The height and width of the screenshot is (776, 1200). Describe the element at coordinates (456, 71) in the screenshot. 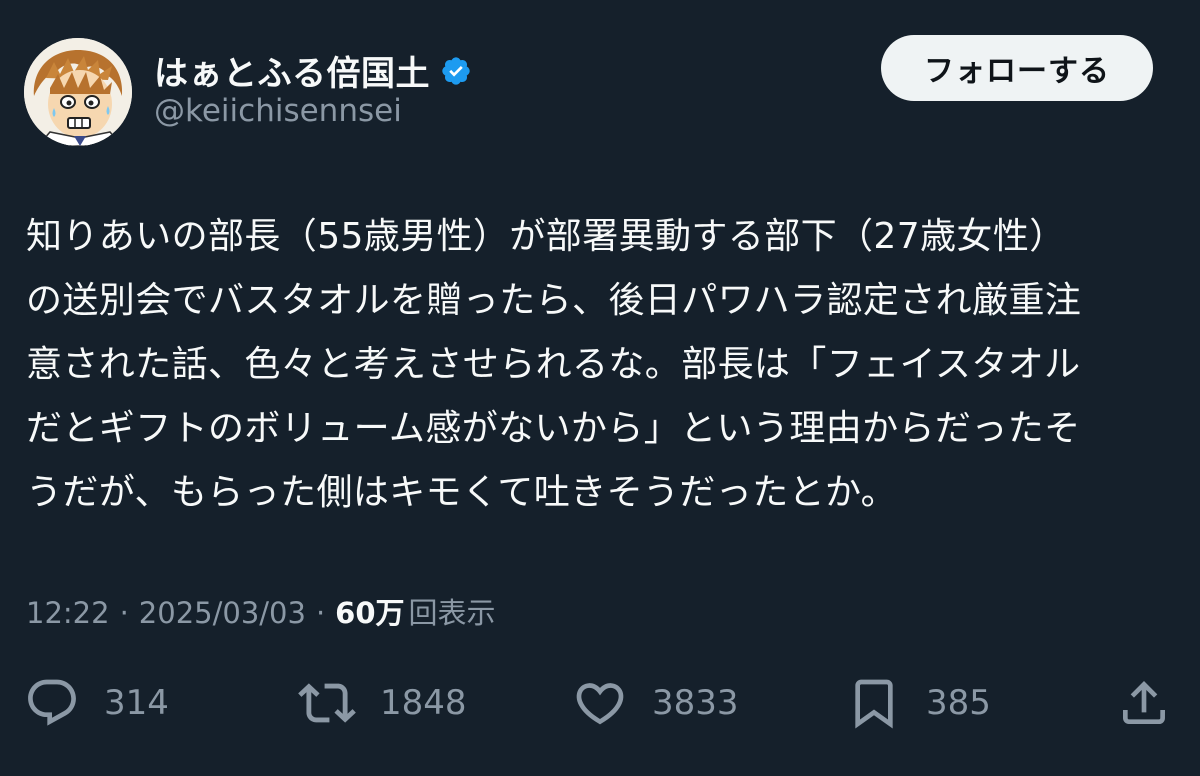

I see `verified-badge-icon` at that location.